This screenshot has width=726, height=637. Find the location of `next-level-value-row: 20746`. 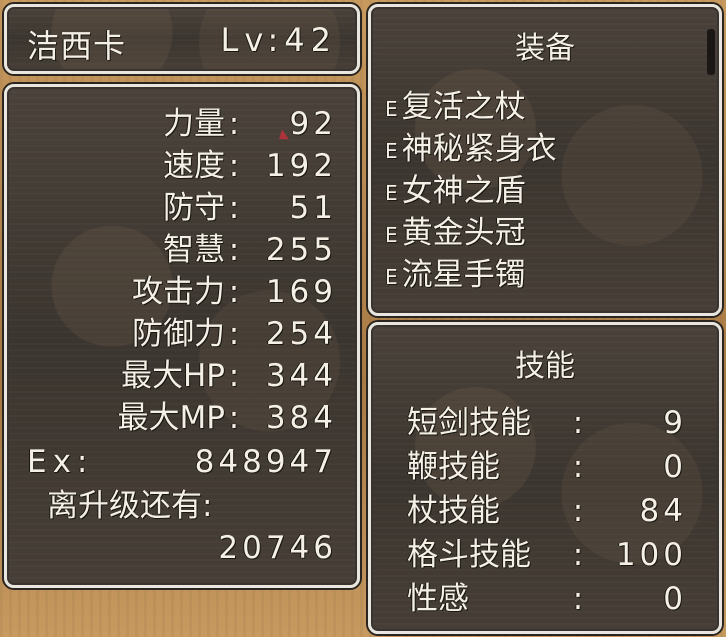

next-level-value-row: 20746 is located at coordinates (172, 548).